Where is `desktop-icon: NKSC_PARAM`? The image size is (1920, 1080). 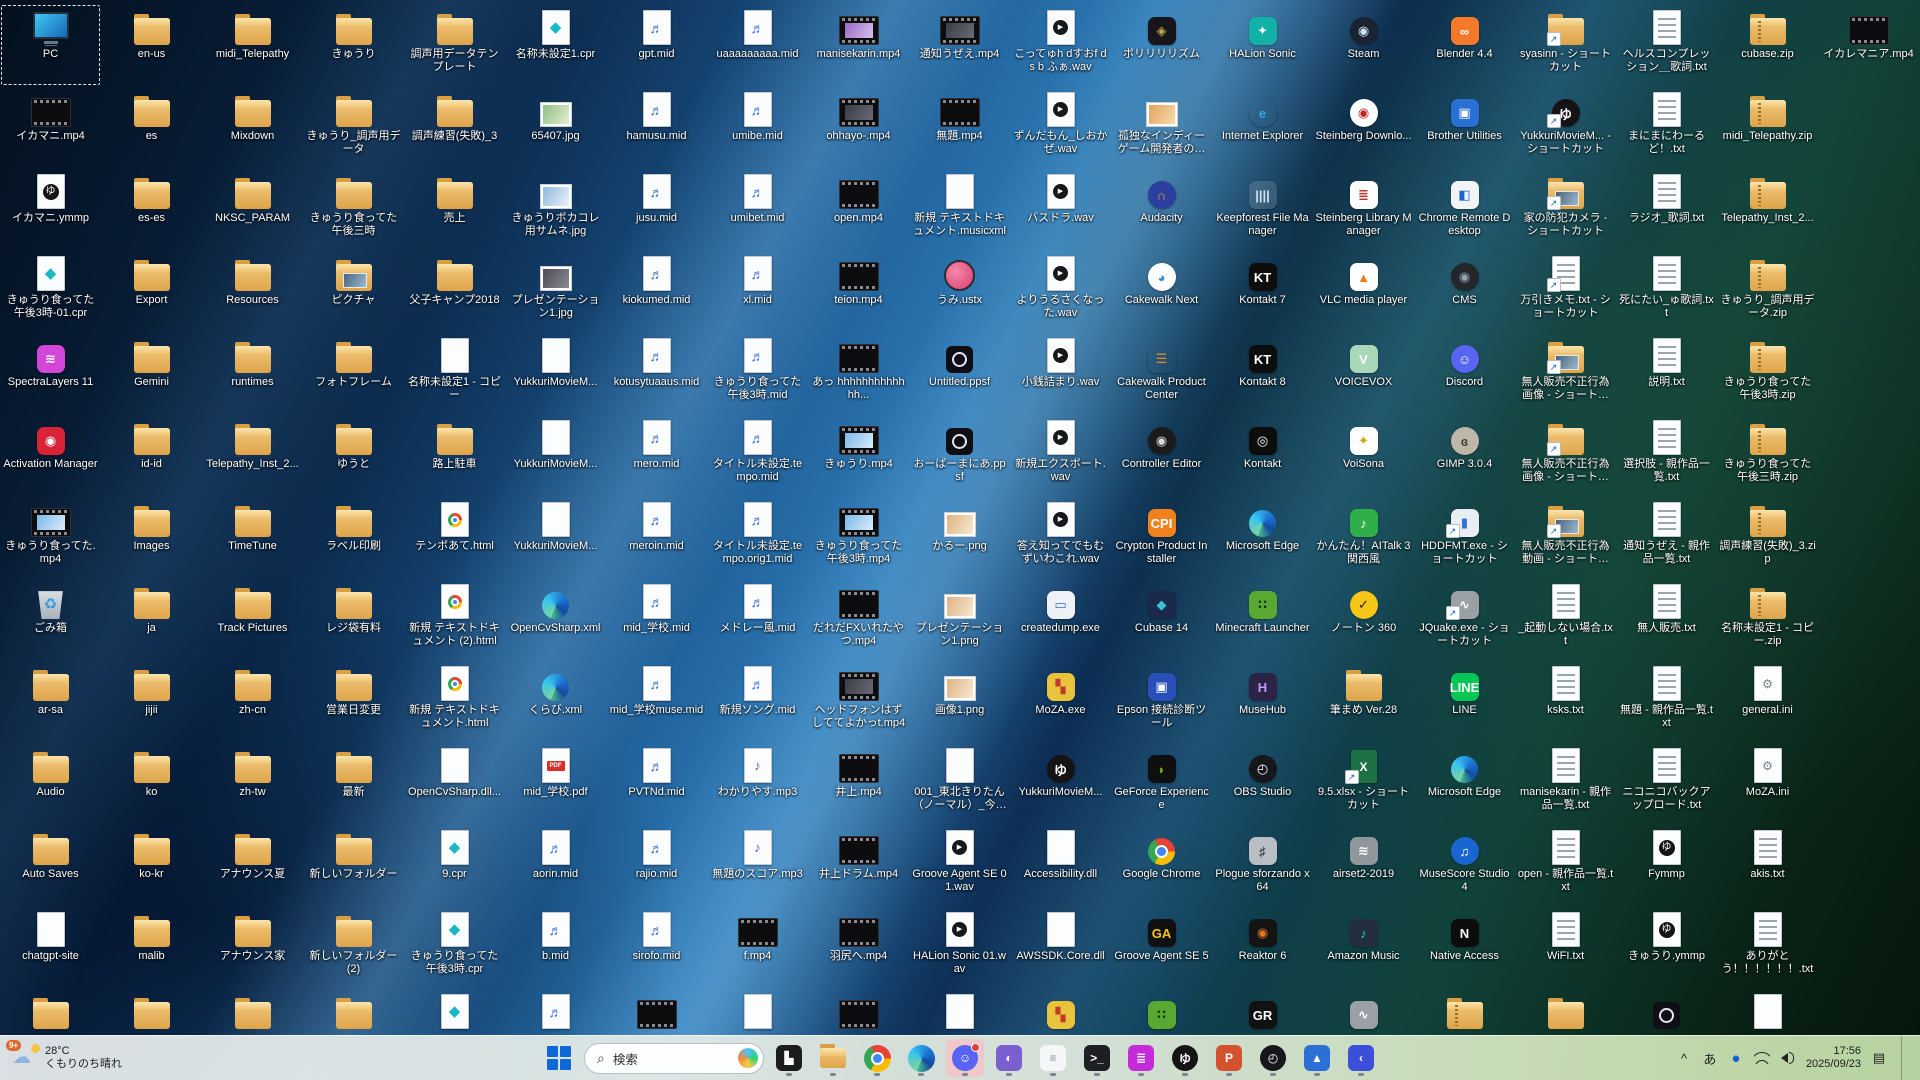
desktop-icon: NKSC_PARAM is located at coordinates (252, 209).